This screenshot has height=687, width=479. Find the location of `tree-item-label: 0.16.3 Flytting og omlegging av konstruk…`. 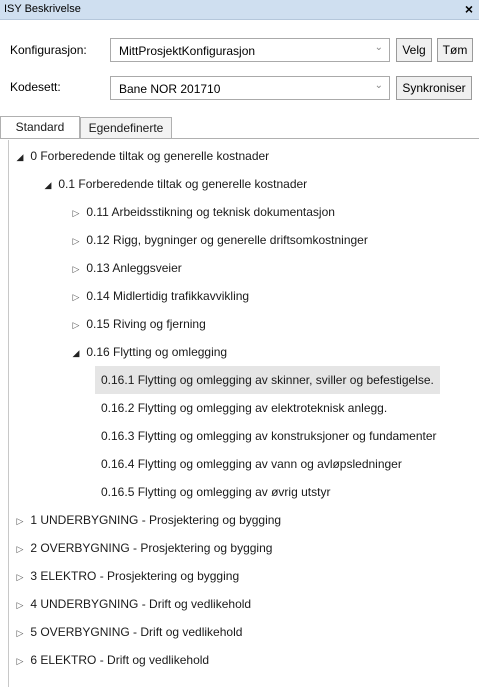

tree-item-label: 0.16.3 Flytting og omlegging av konstruk… is located at coordinates (269, 436).